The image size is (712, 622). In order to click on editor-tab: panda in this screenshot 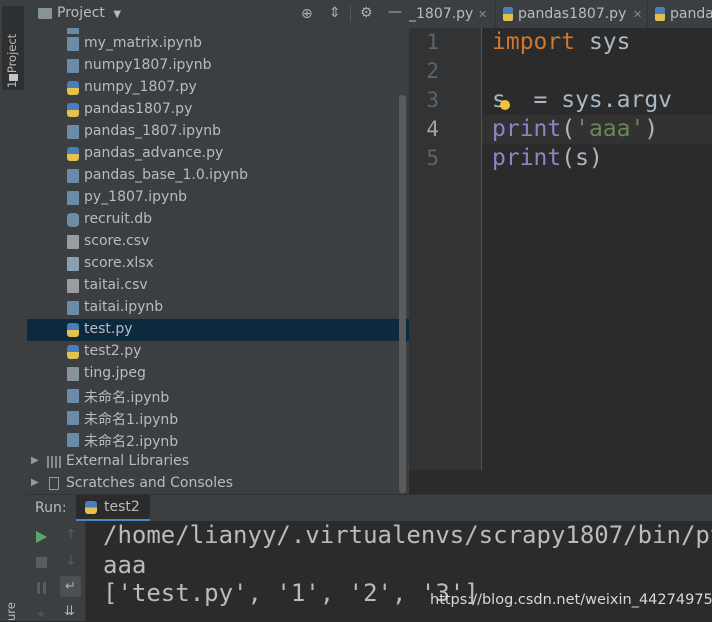, I will do `click(679, 14)`.